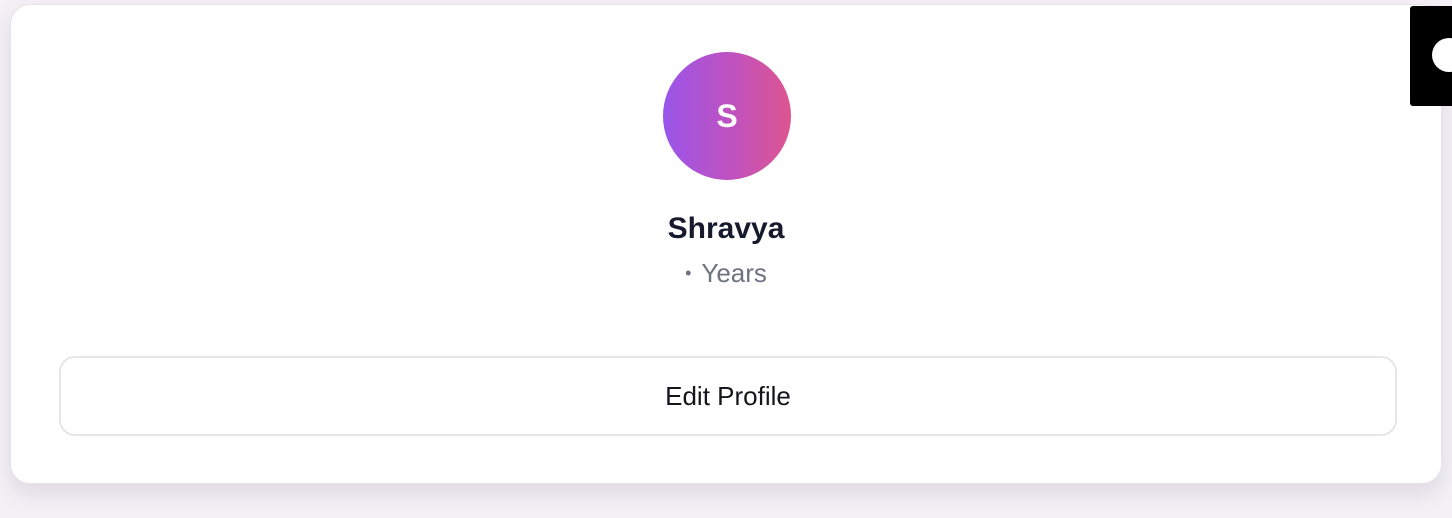 This screenshot has width=1452, height=518. What do you see at coordinates (728, 396) in the screenshot?
I see `edit-profile-button: Edit Profile` at bounding box center [728, 396].